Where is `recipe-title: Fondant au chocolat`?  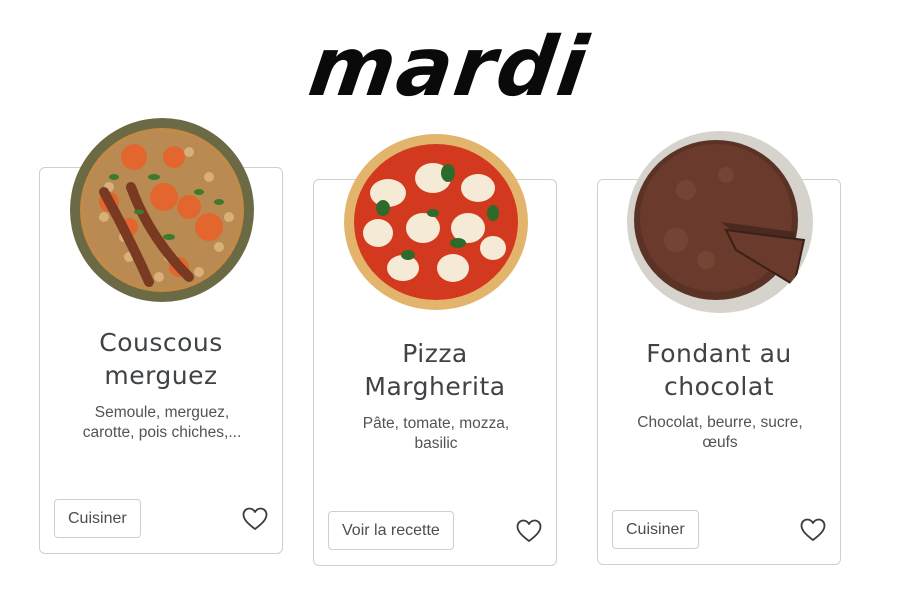
recipe-title: Fondant au chocolat is located at coordinates (719, 370).